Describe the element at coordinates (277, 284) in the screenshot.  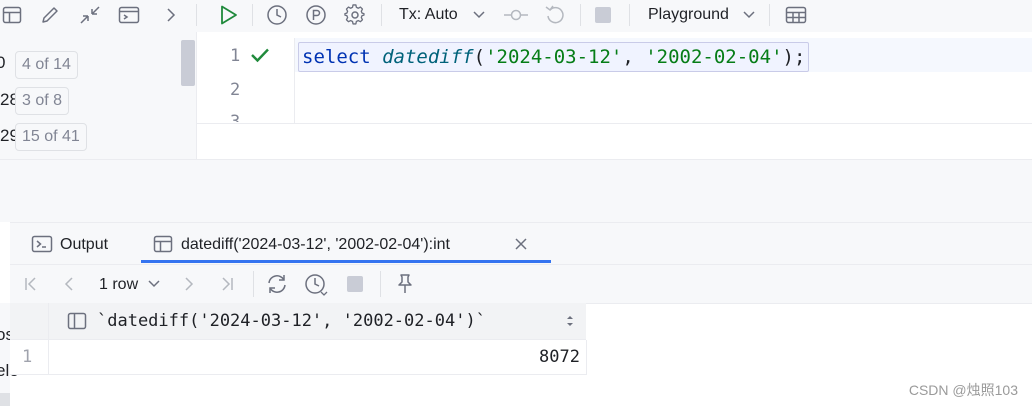
I see `refresh-icon` at that location.